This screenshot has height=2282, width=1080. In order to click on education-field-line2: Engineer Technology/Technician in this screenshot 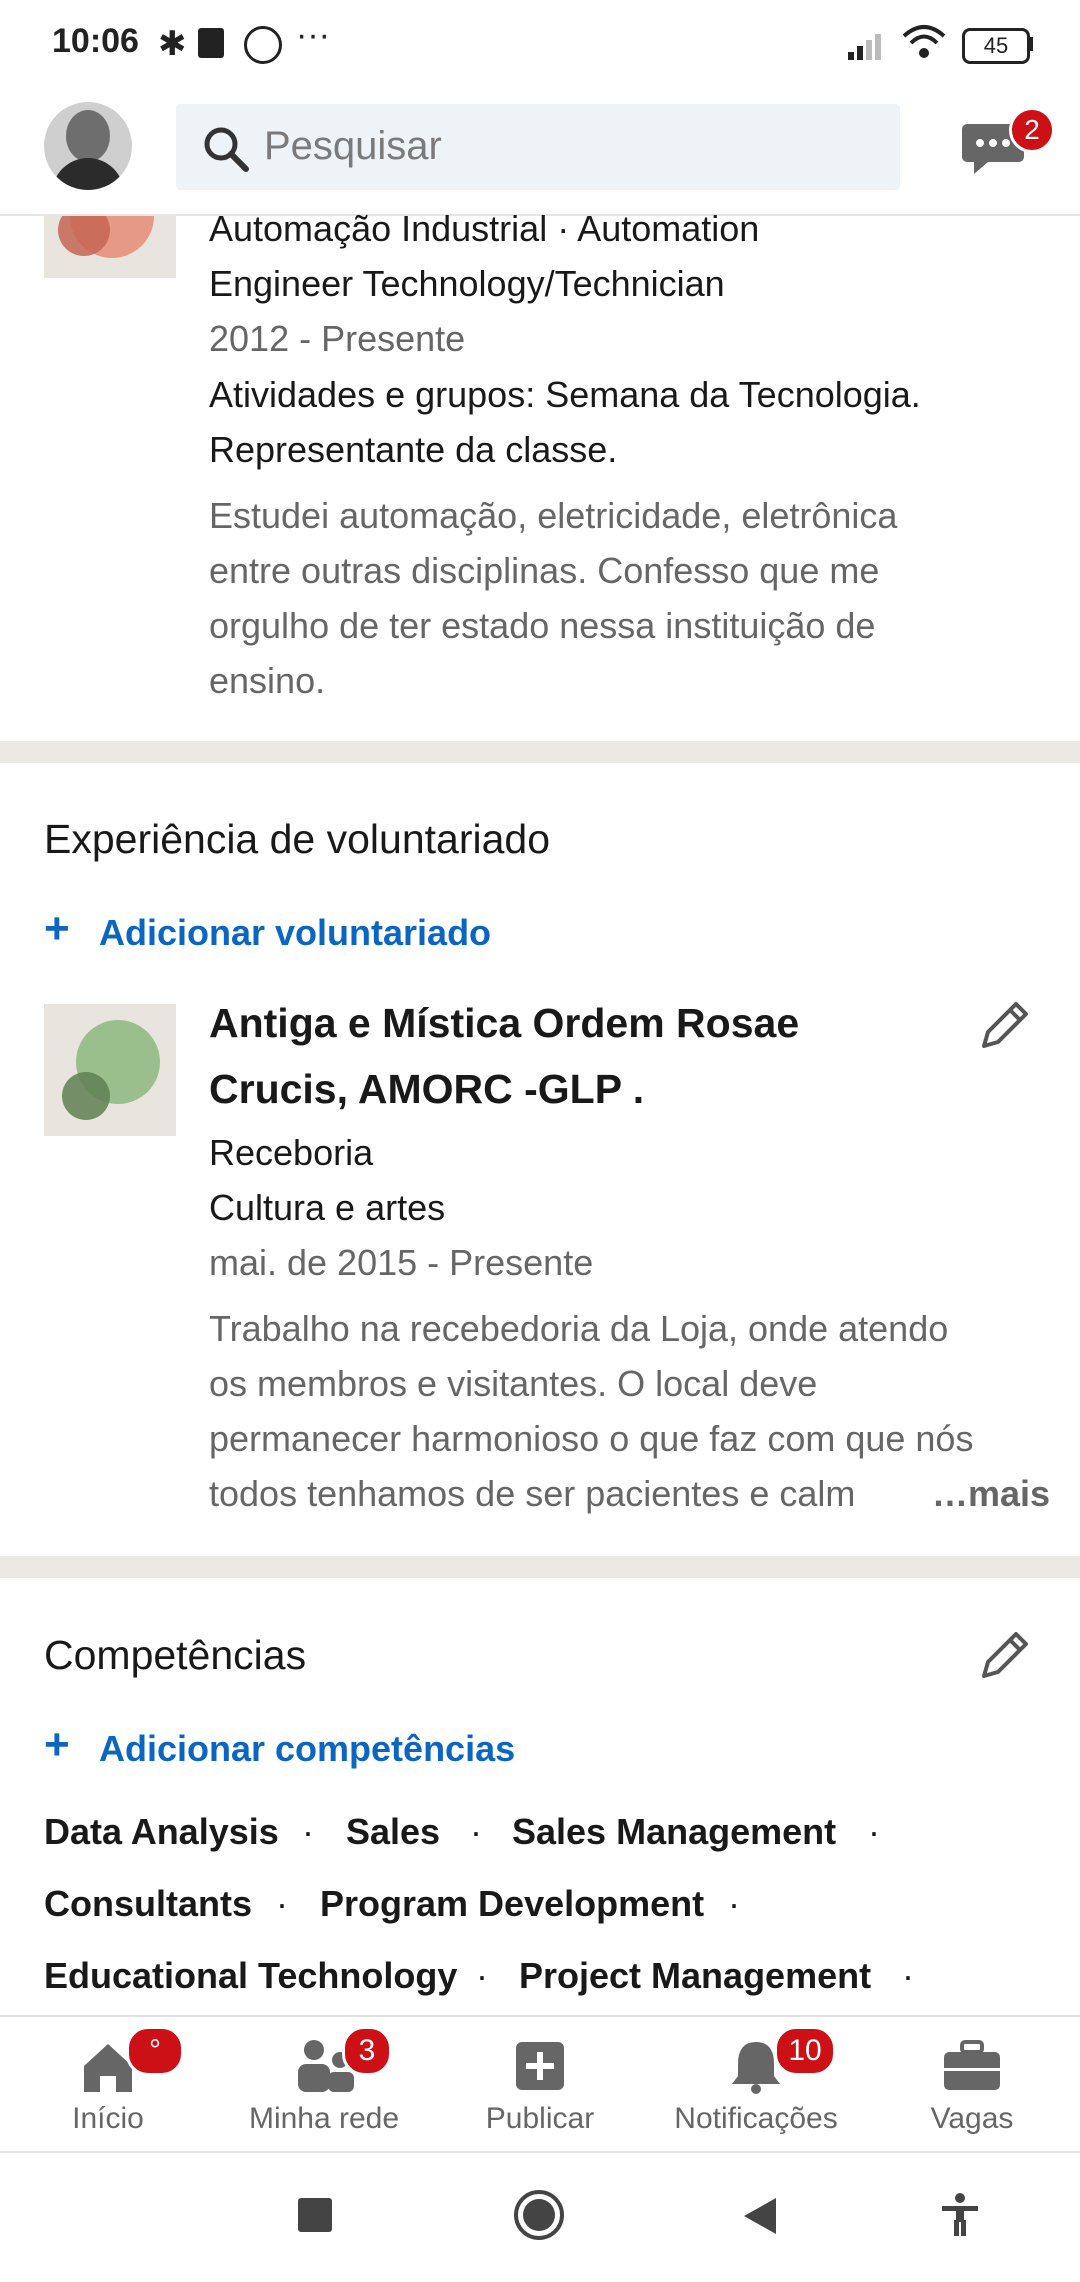, I will do `click(467, 283)`.